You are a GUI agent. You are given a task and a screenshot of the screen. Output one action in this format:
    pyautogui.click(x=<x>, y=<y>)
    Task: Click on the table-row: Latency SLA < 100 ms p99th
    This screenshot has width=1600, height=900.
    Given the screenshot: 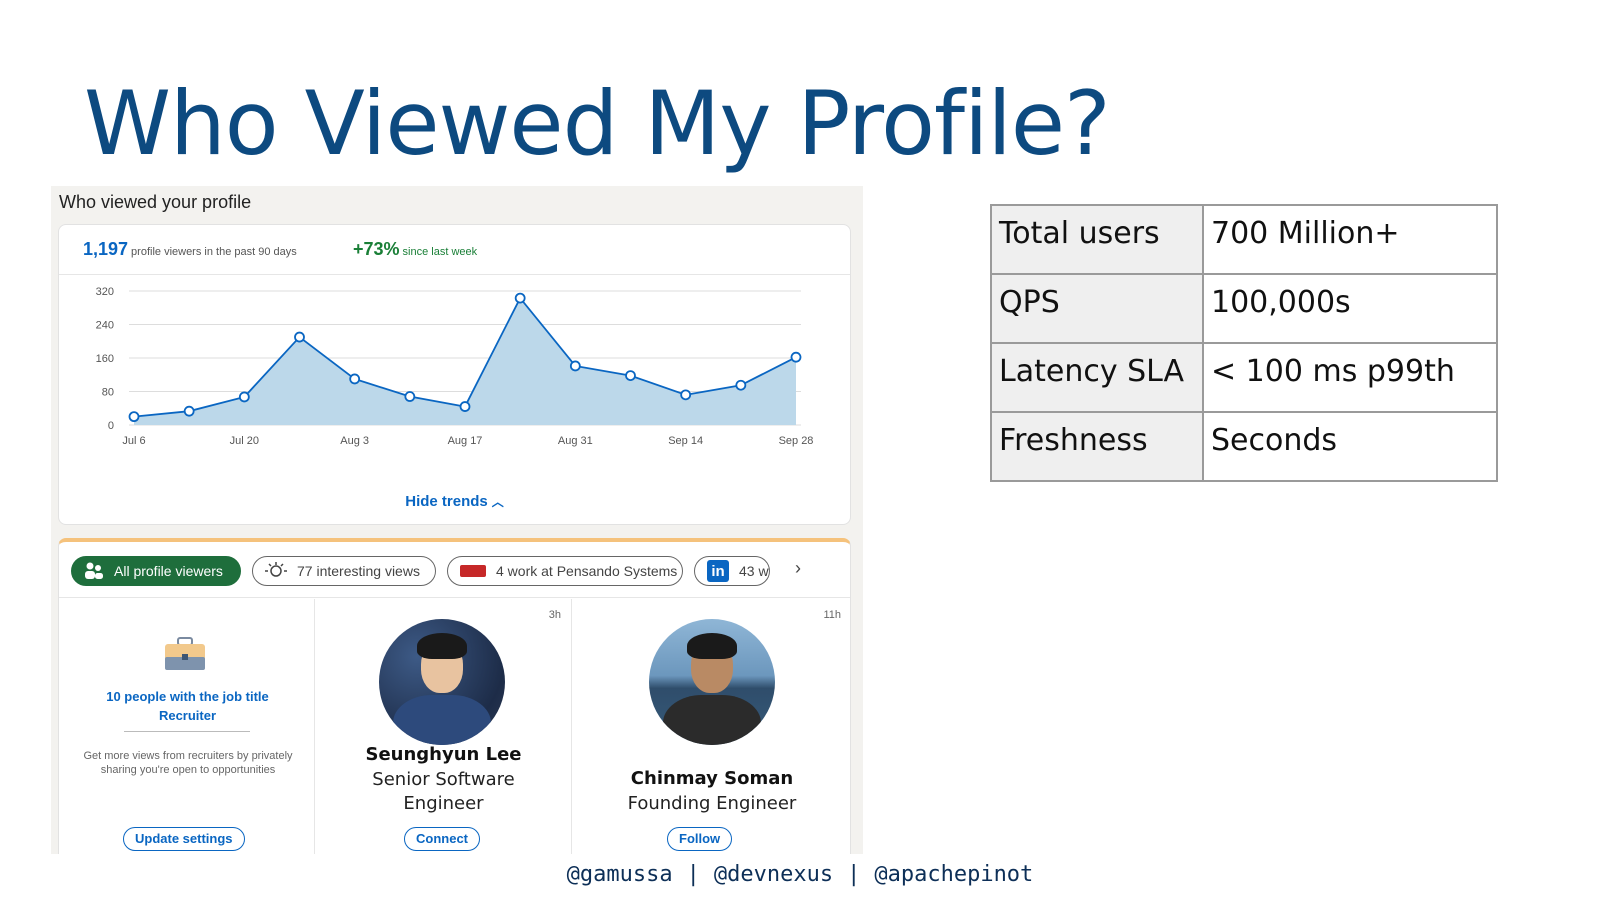 What is the action you would take?
    pyautogui.click(x=1244, y=377)
    